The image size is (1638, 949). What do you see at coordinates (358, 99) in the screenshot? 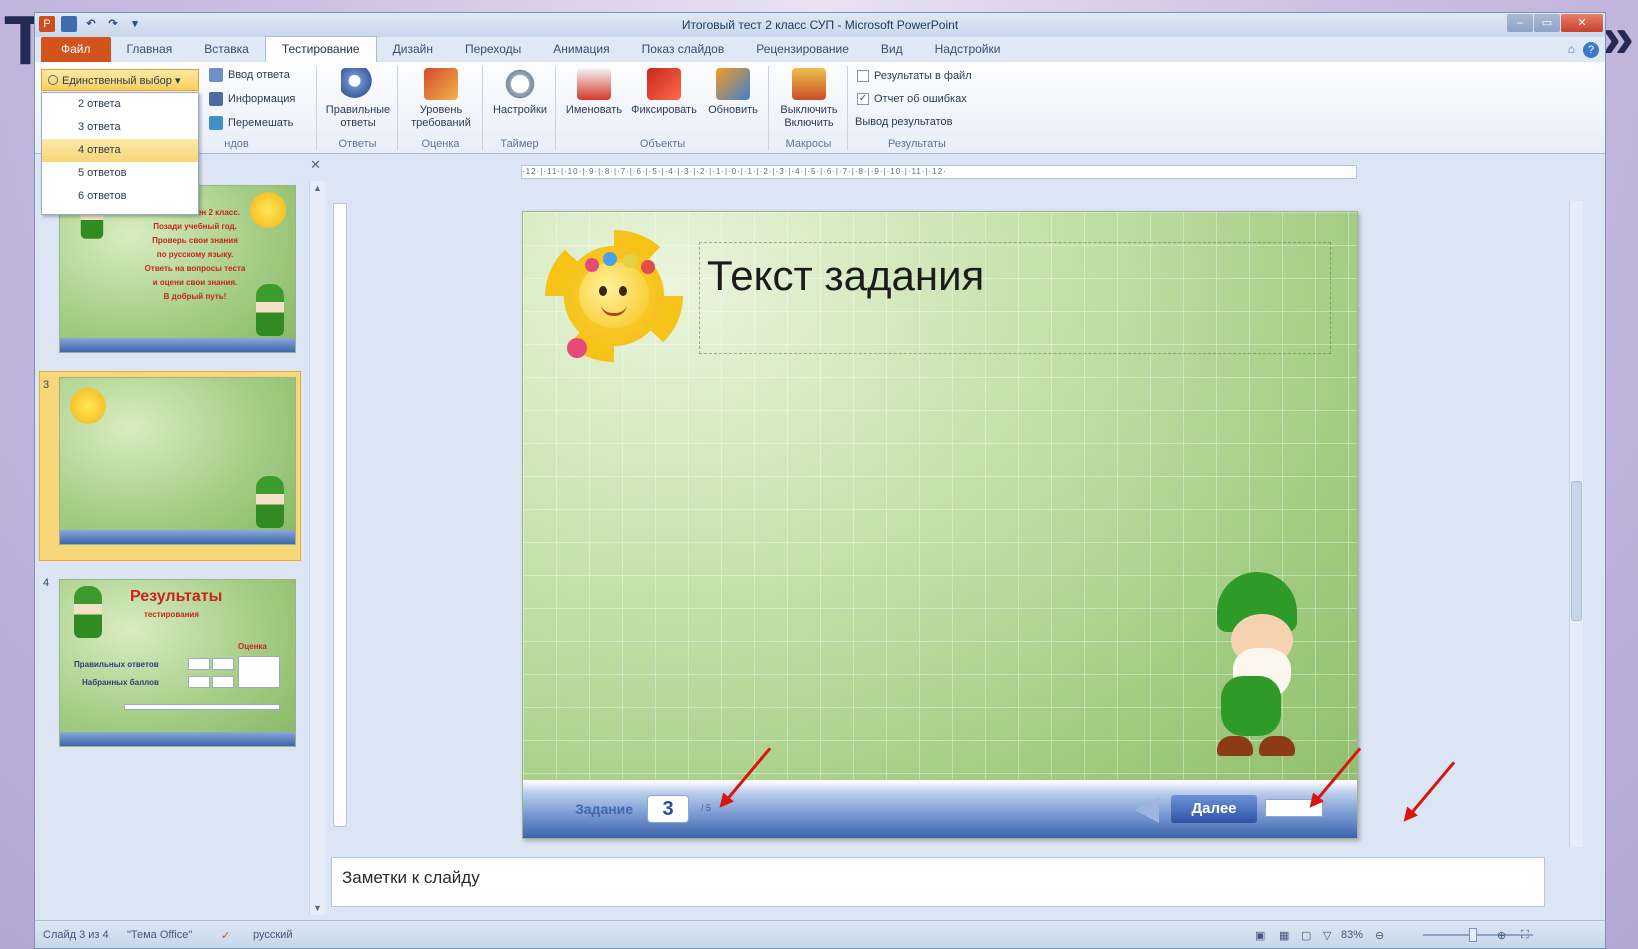
I see `correct-answers-button: Правильные ответы` at bounding box center [358, 99].